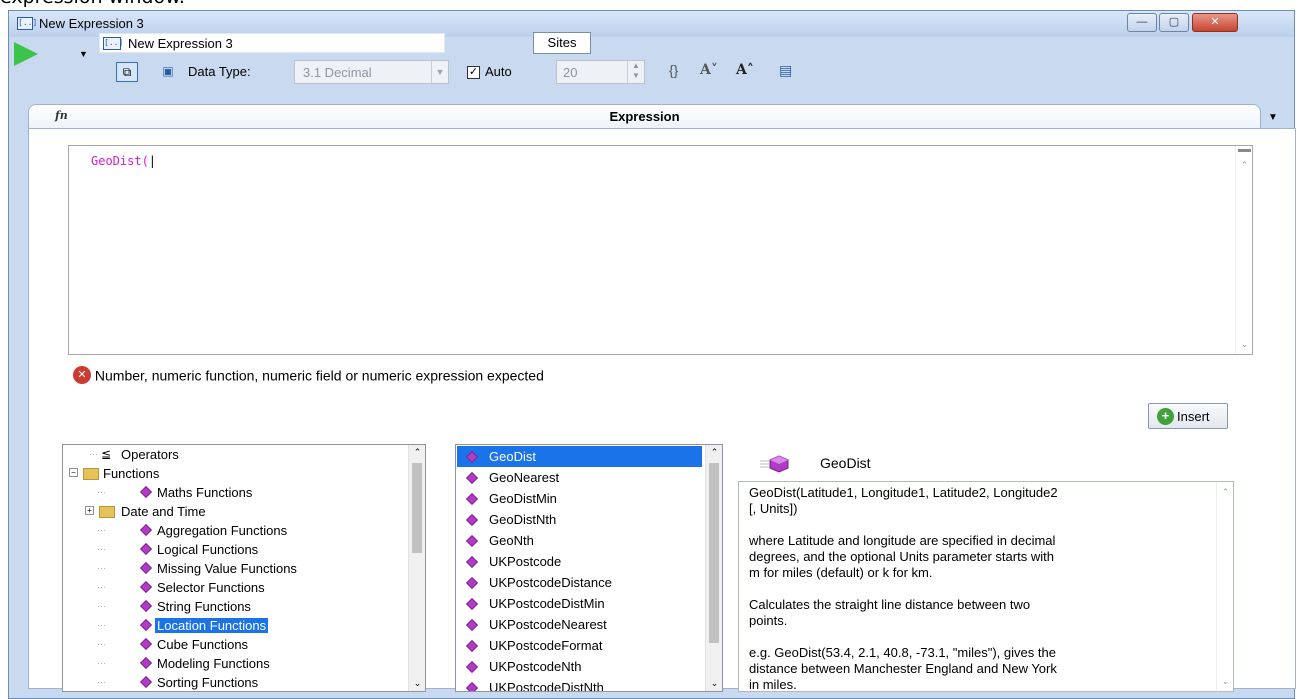  I want to click on scroll-grip, so click(1244, 150).